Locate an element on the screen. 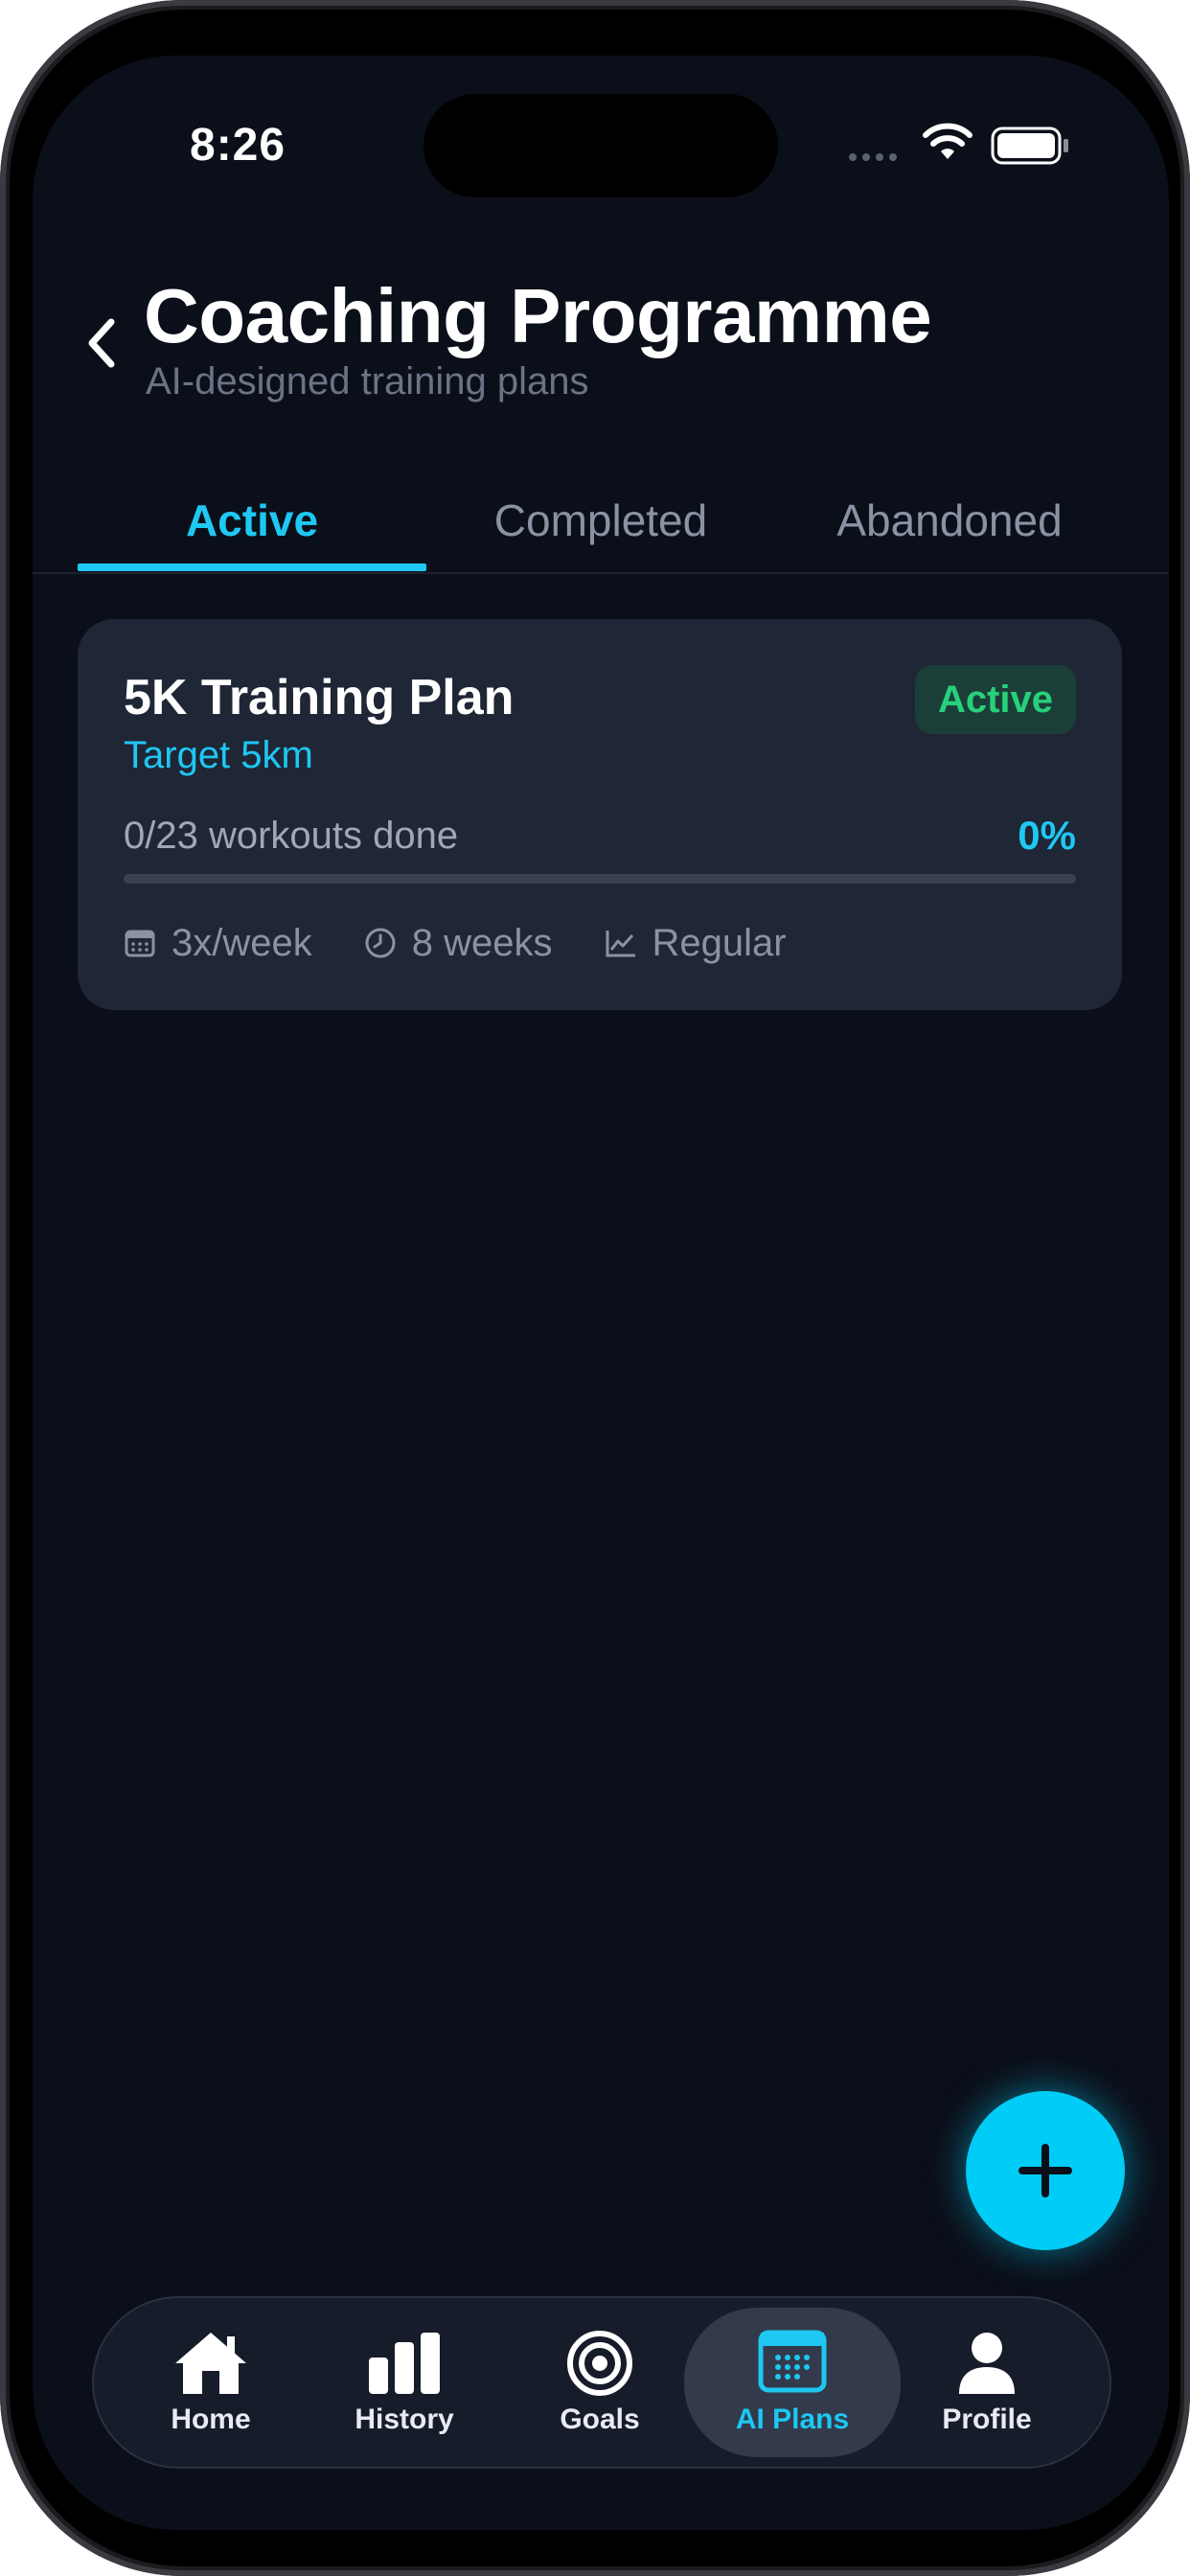  chevron-left-icon is located at coordinates (101, 343).